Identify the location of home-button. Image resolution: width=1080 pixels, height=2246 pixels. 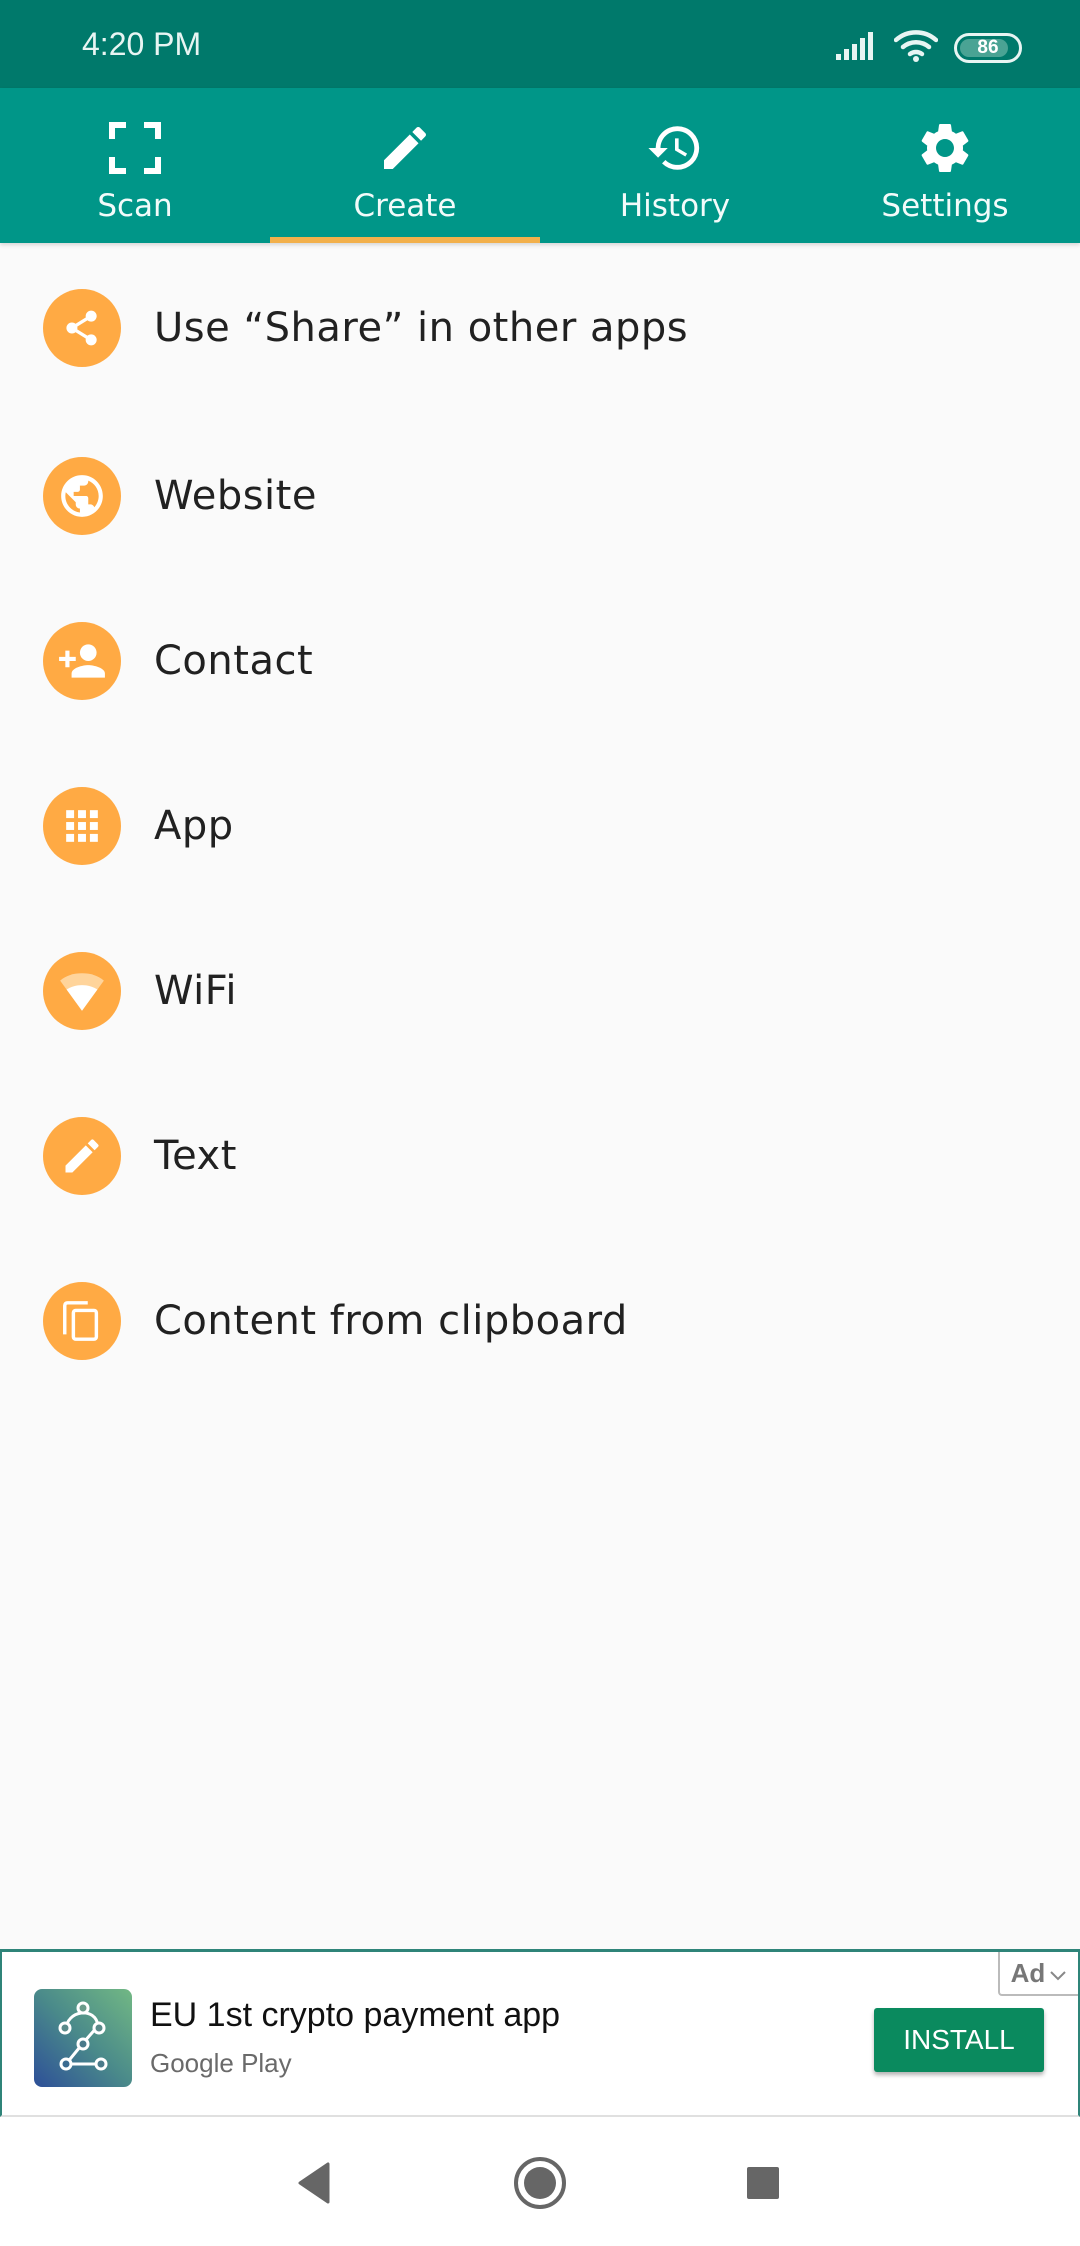
(540, 2183).